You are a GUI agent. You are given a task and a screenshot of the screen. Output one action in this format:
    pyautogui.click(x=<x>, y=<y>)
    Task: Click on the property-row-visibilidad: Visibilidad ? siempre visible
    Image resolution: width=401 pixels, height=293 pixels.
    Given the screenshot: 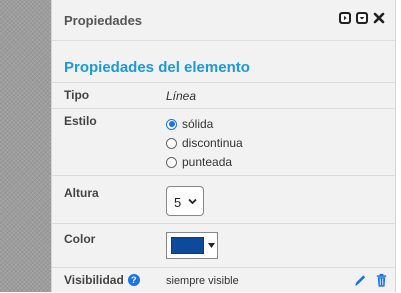 What is the action you would take?
    pyautogui.click(x=223, y=280)
    